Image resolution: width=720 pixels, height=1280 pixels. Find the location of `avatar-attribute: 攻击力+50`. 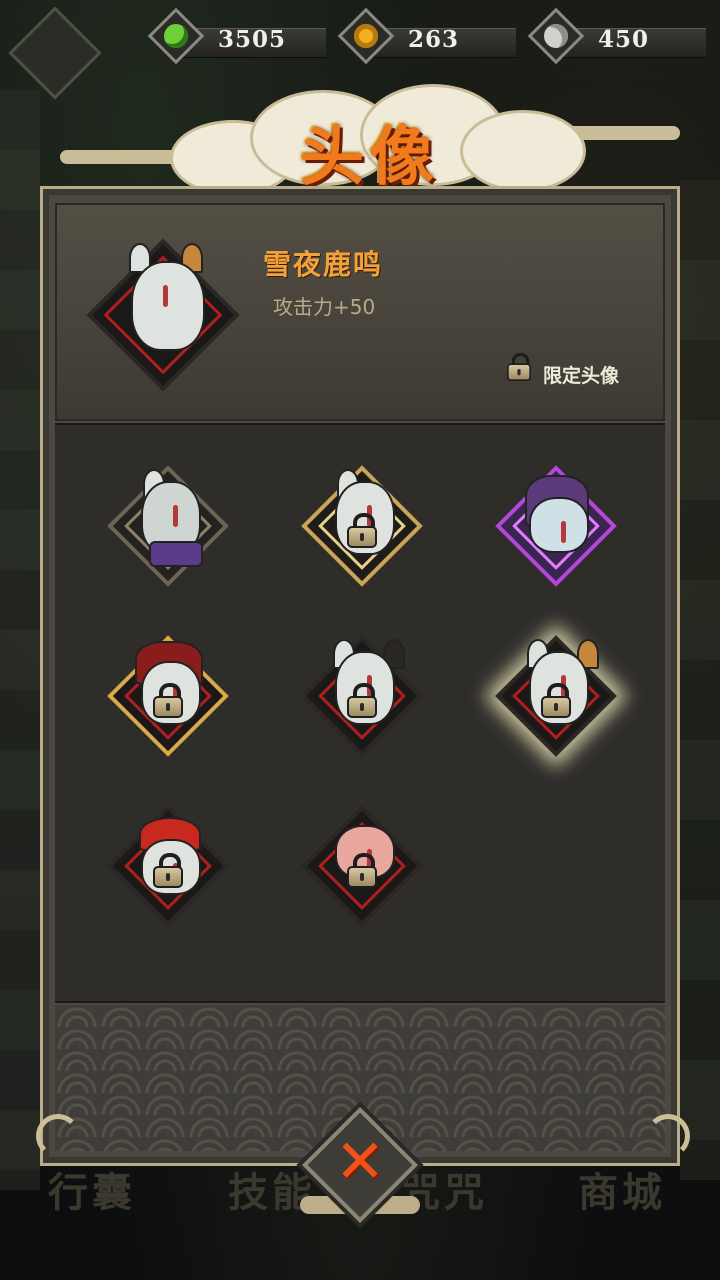

avatar-attribute: 攻击力+50 is located at coordinates (324, 307).